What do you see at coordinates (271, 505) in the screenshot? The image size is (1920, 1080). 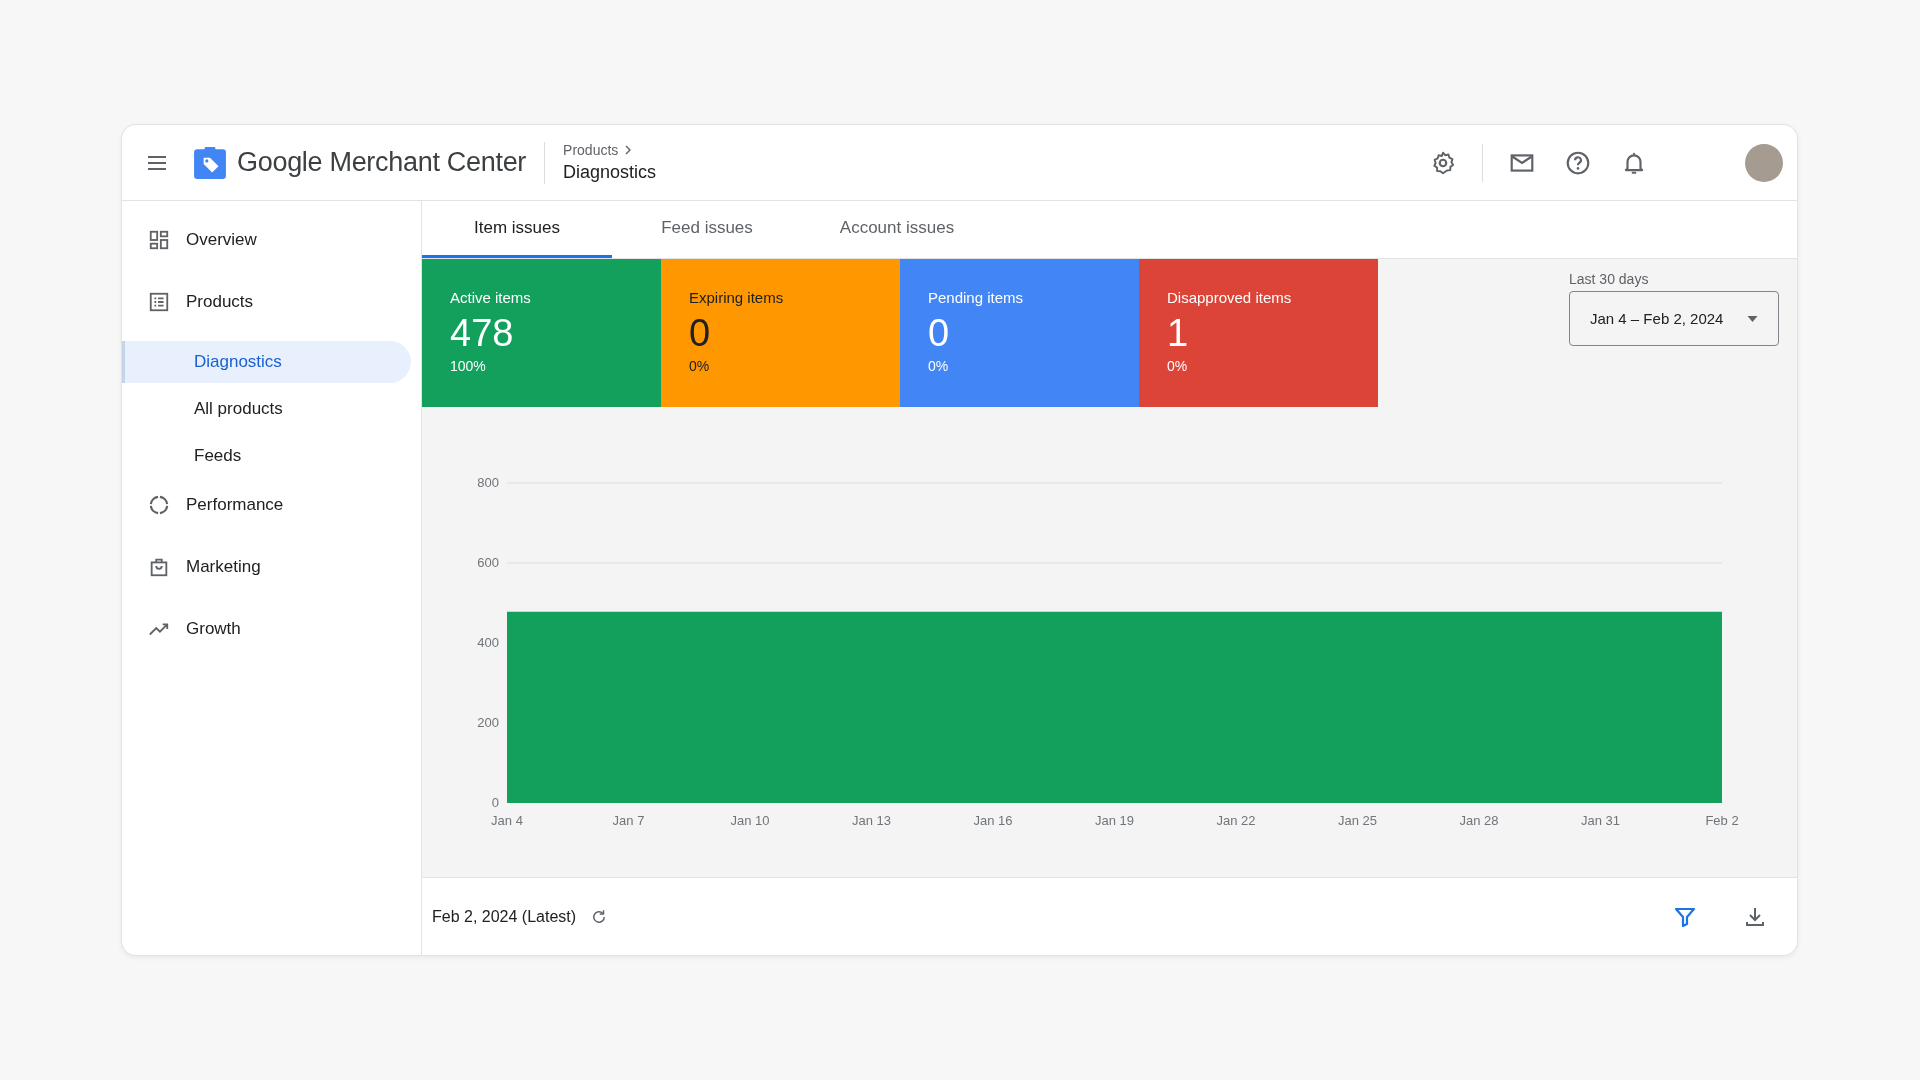 I see `sidebar-item: Performance` at bounding box center [271, 505].